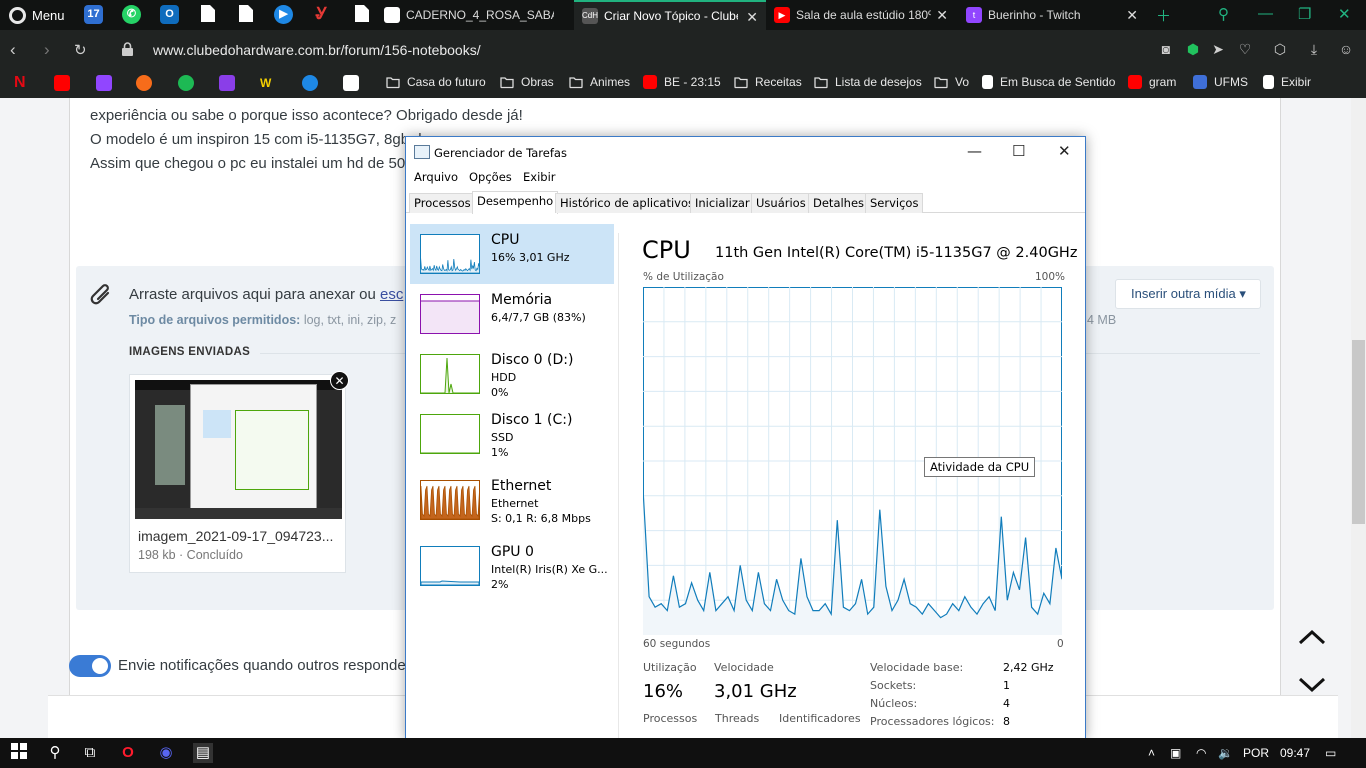  What do you see at coordinates (1287, 82) in the screenshot?
I see `bookmark-exibir: Exibir` at bounding box center [1287, 82].